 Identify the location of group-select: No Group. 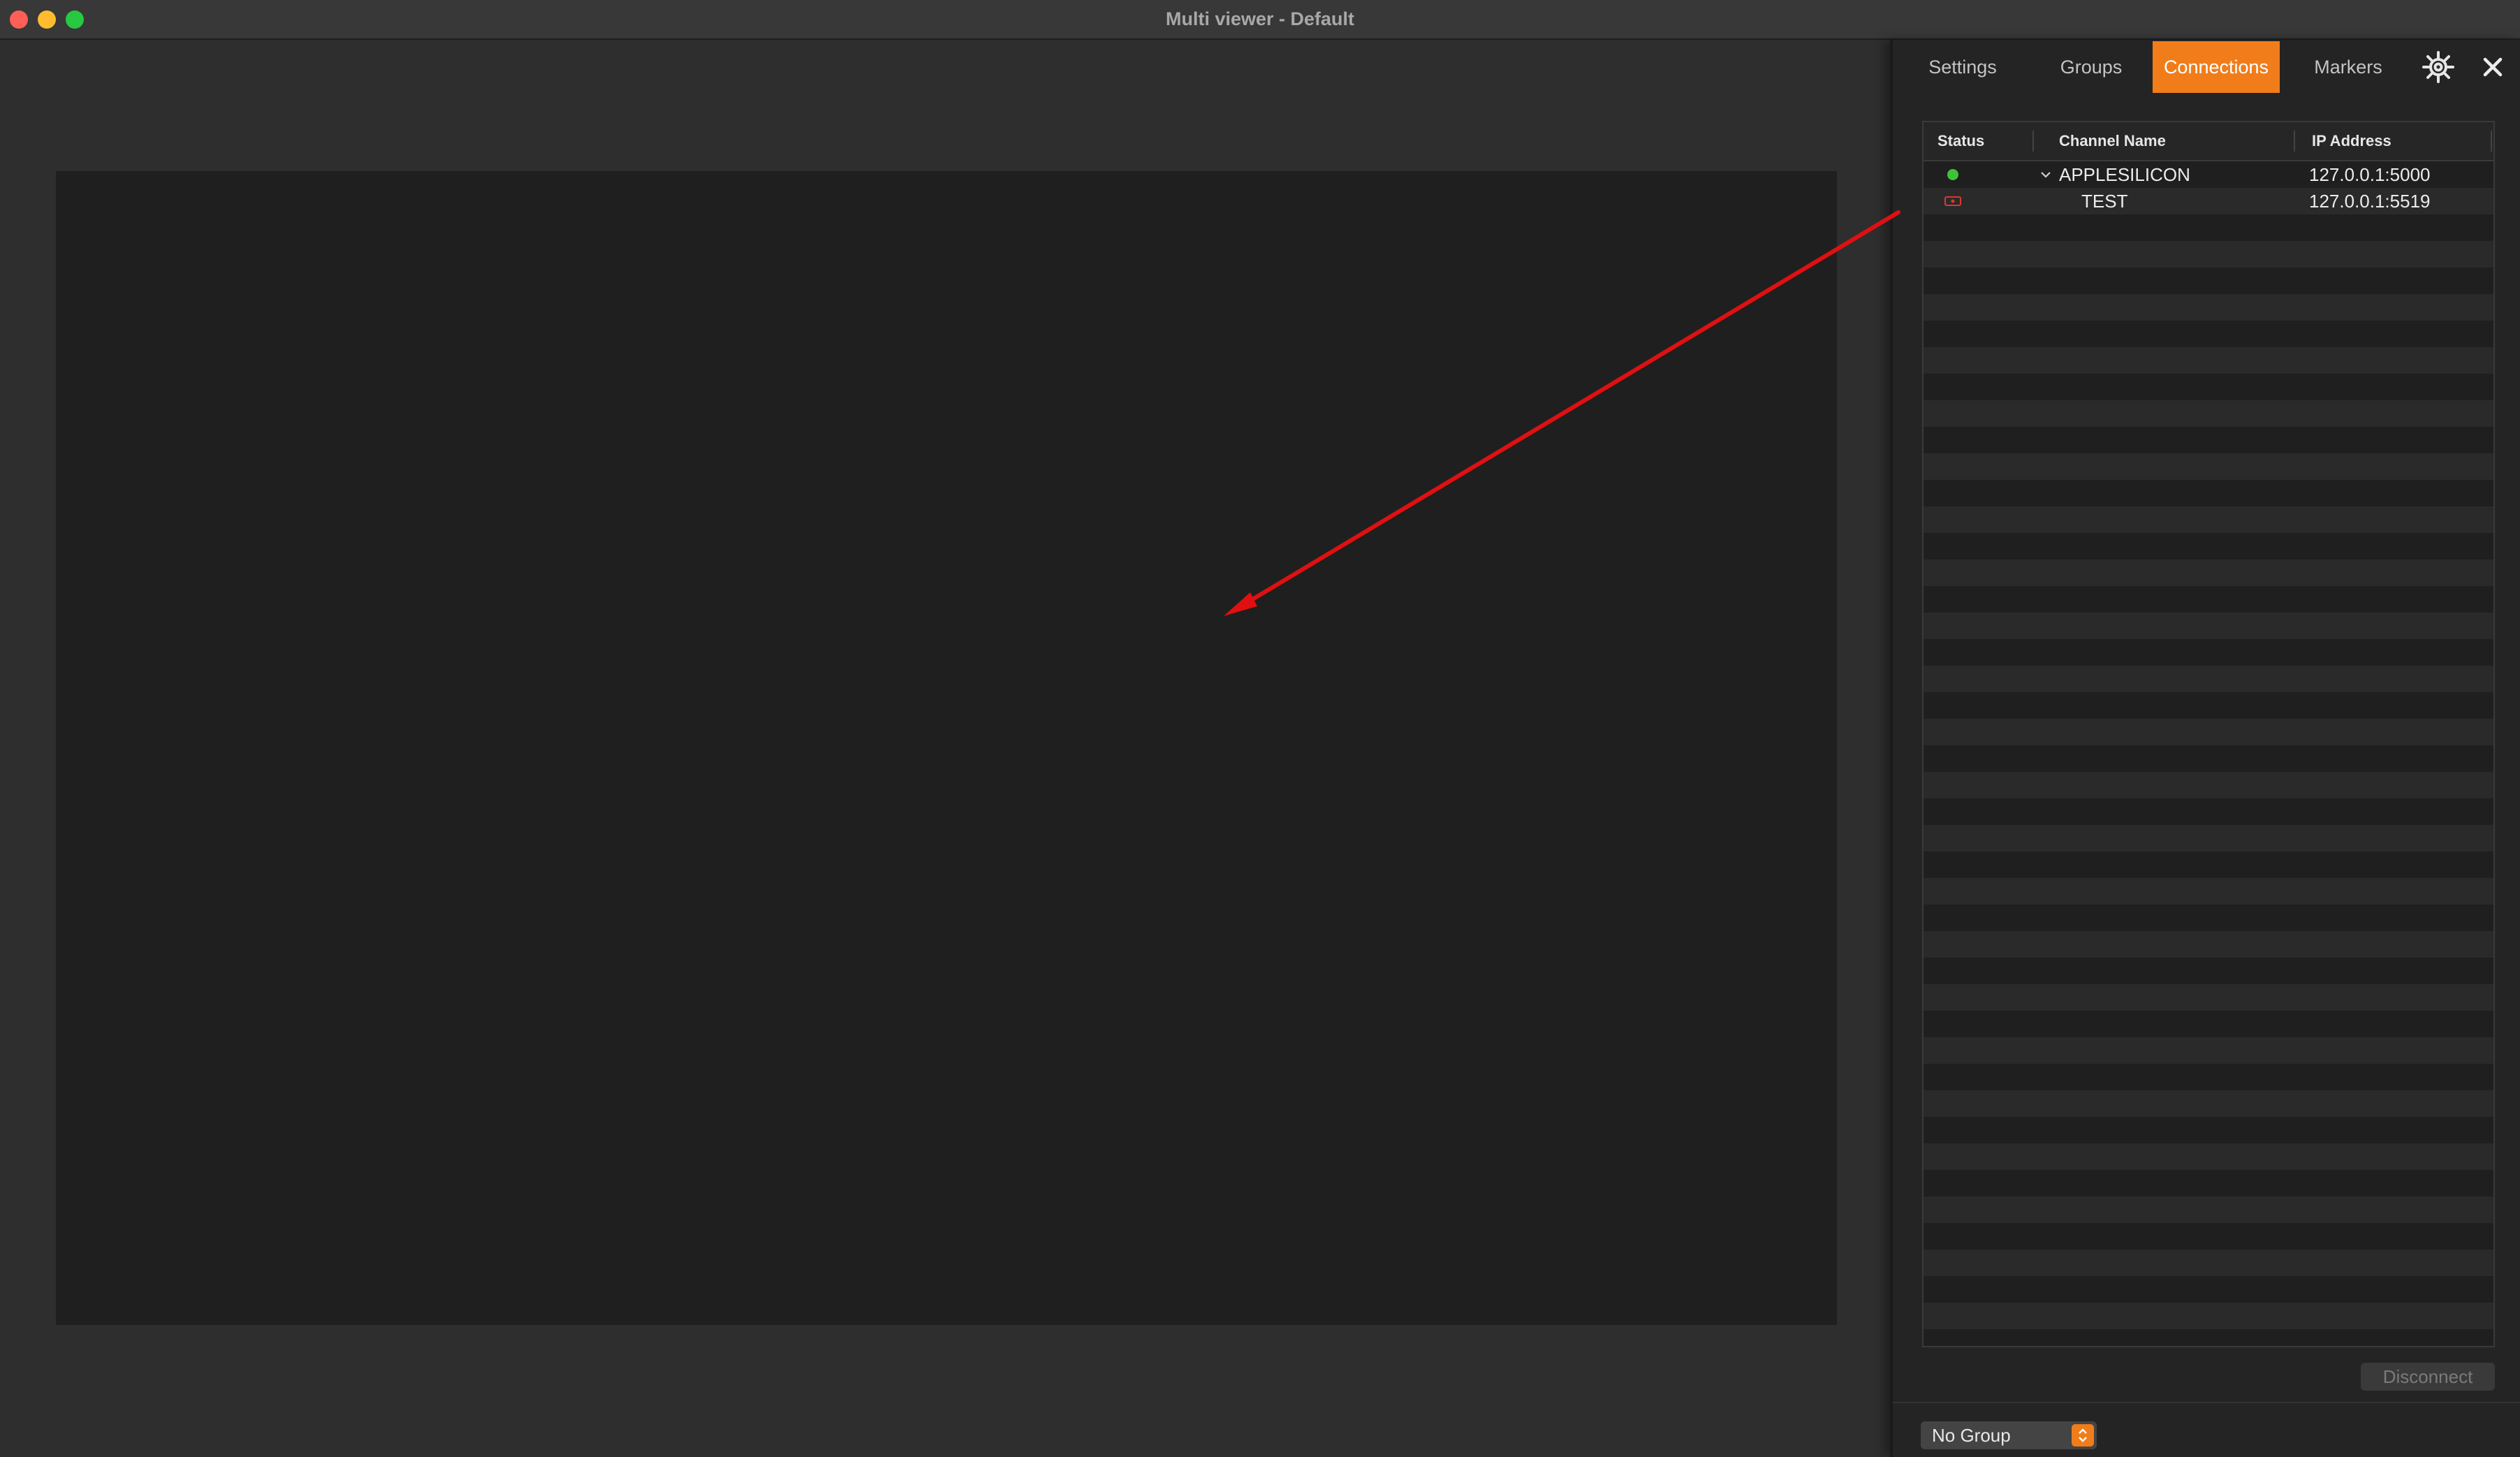
(2009, 1435).